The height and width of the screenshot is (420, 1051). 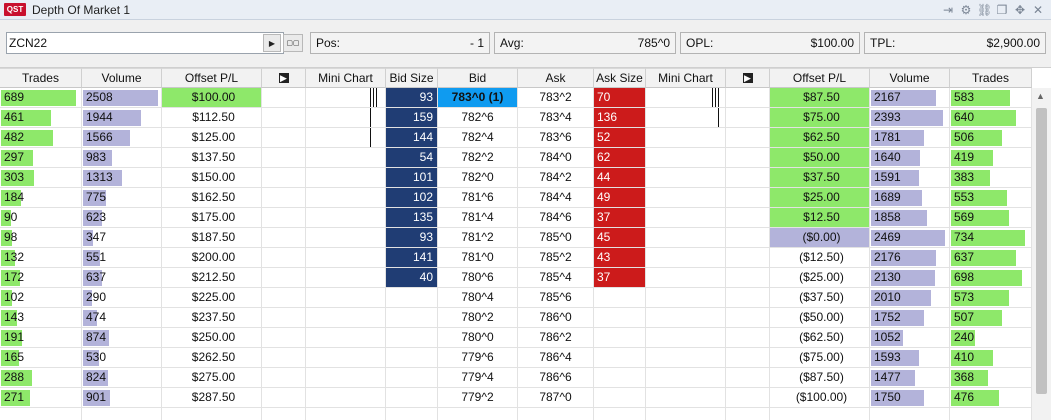 I want to click on bid-price-cell: 782^4, so click(x=478, y=138).